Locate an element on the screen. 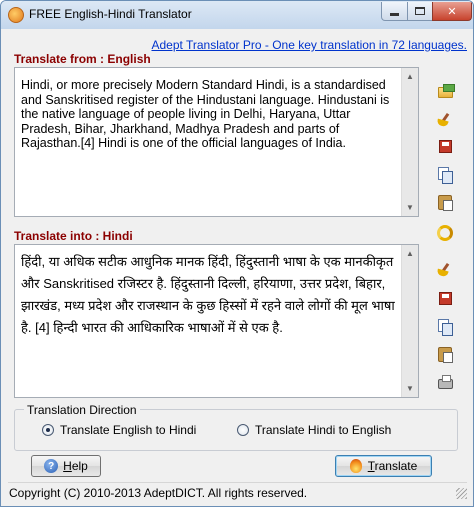  save-target-button is located at coordinates (445, 298).